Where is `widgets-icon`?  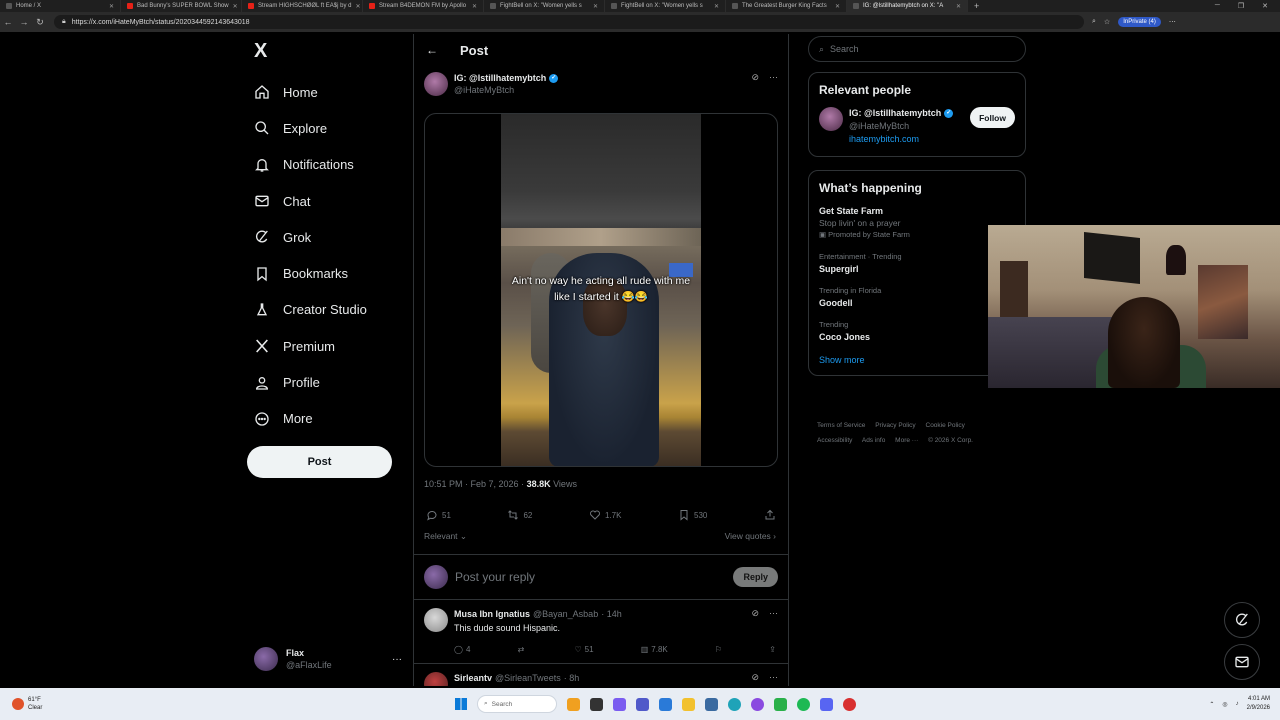
widgets-icon is located at coordinates (573, 704).